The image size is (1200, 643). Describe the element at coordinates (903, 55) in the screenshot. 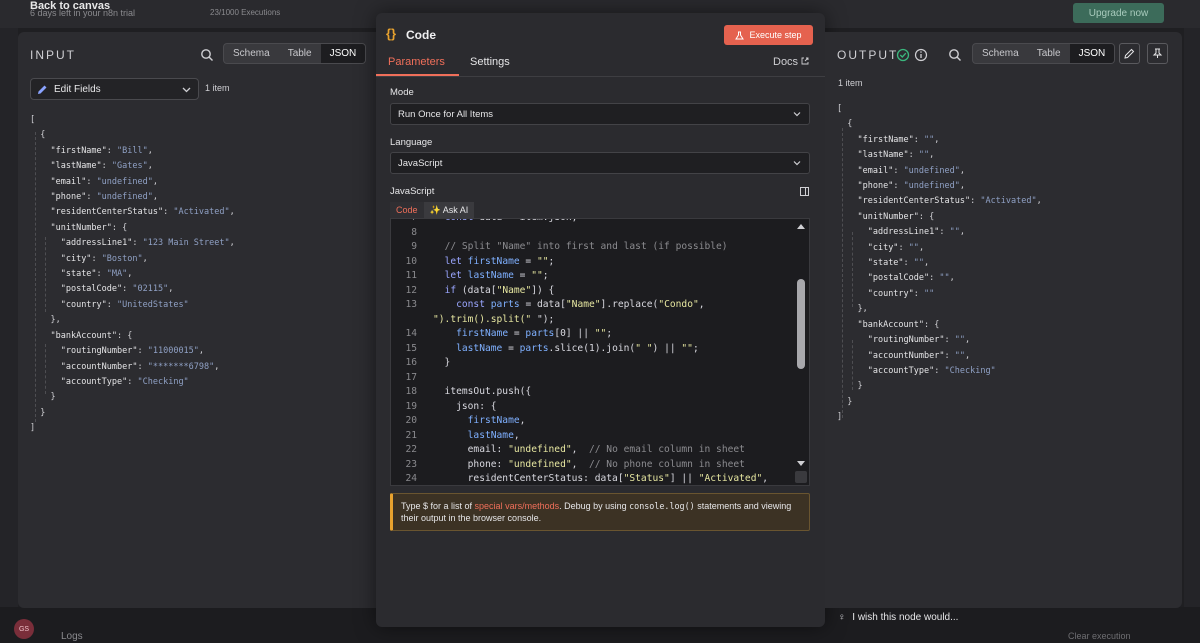

I see `success-check-icon` at that location.